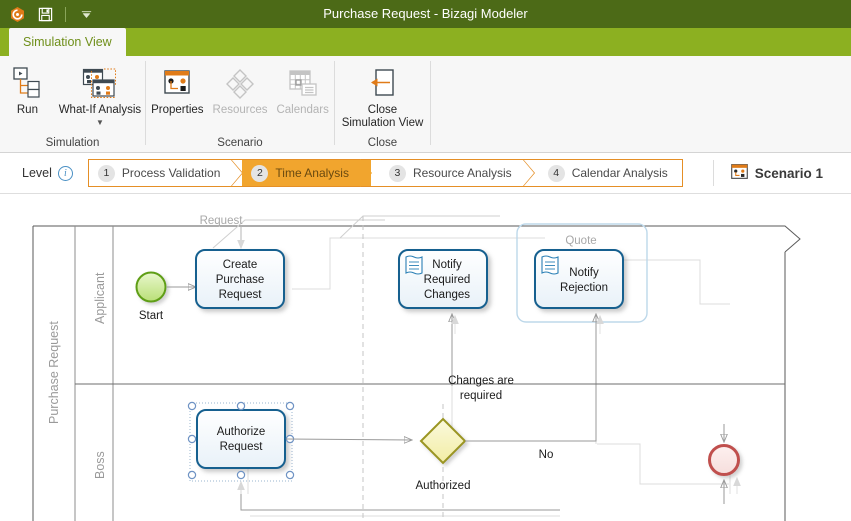 The image size is (851, 521). What do you see at coordinates (443, 486) in the screenshot?
I see `gateway-label-authorized: Authorized` at bounding box center [443, 486].